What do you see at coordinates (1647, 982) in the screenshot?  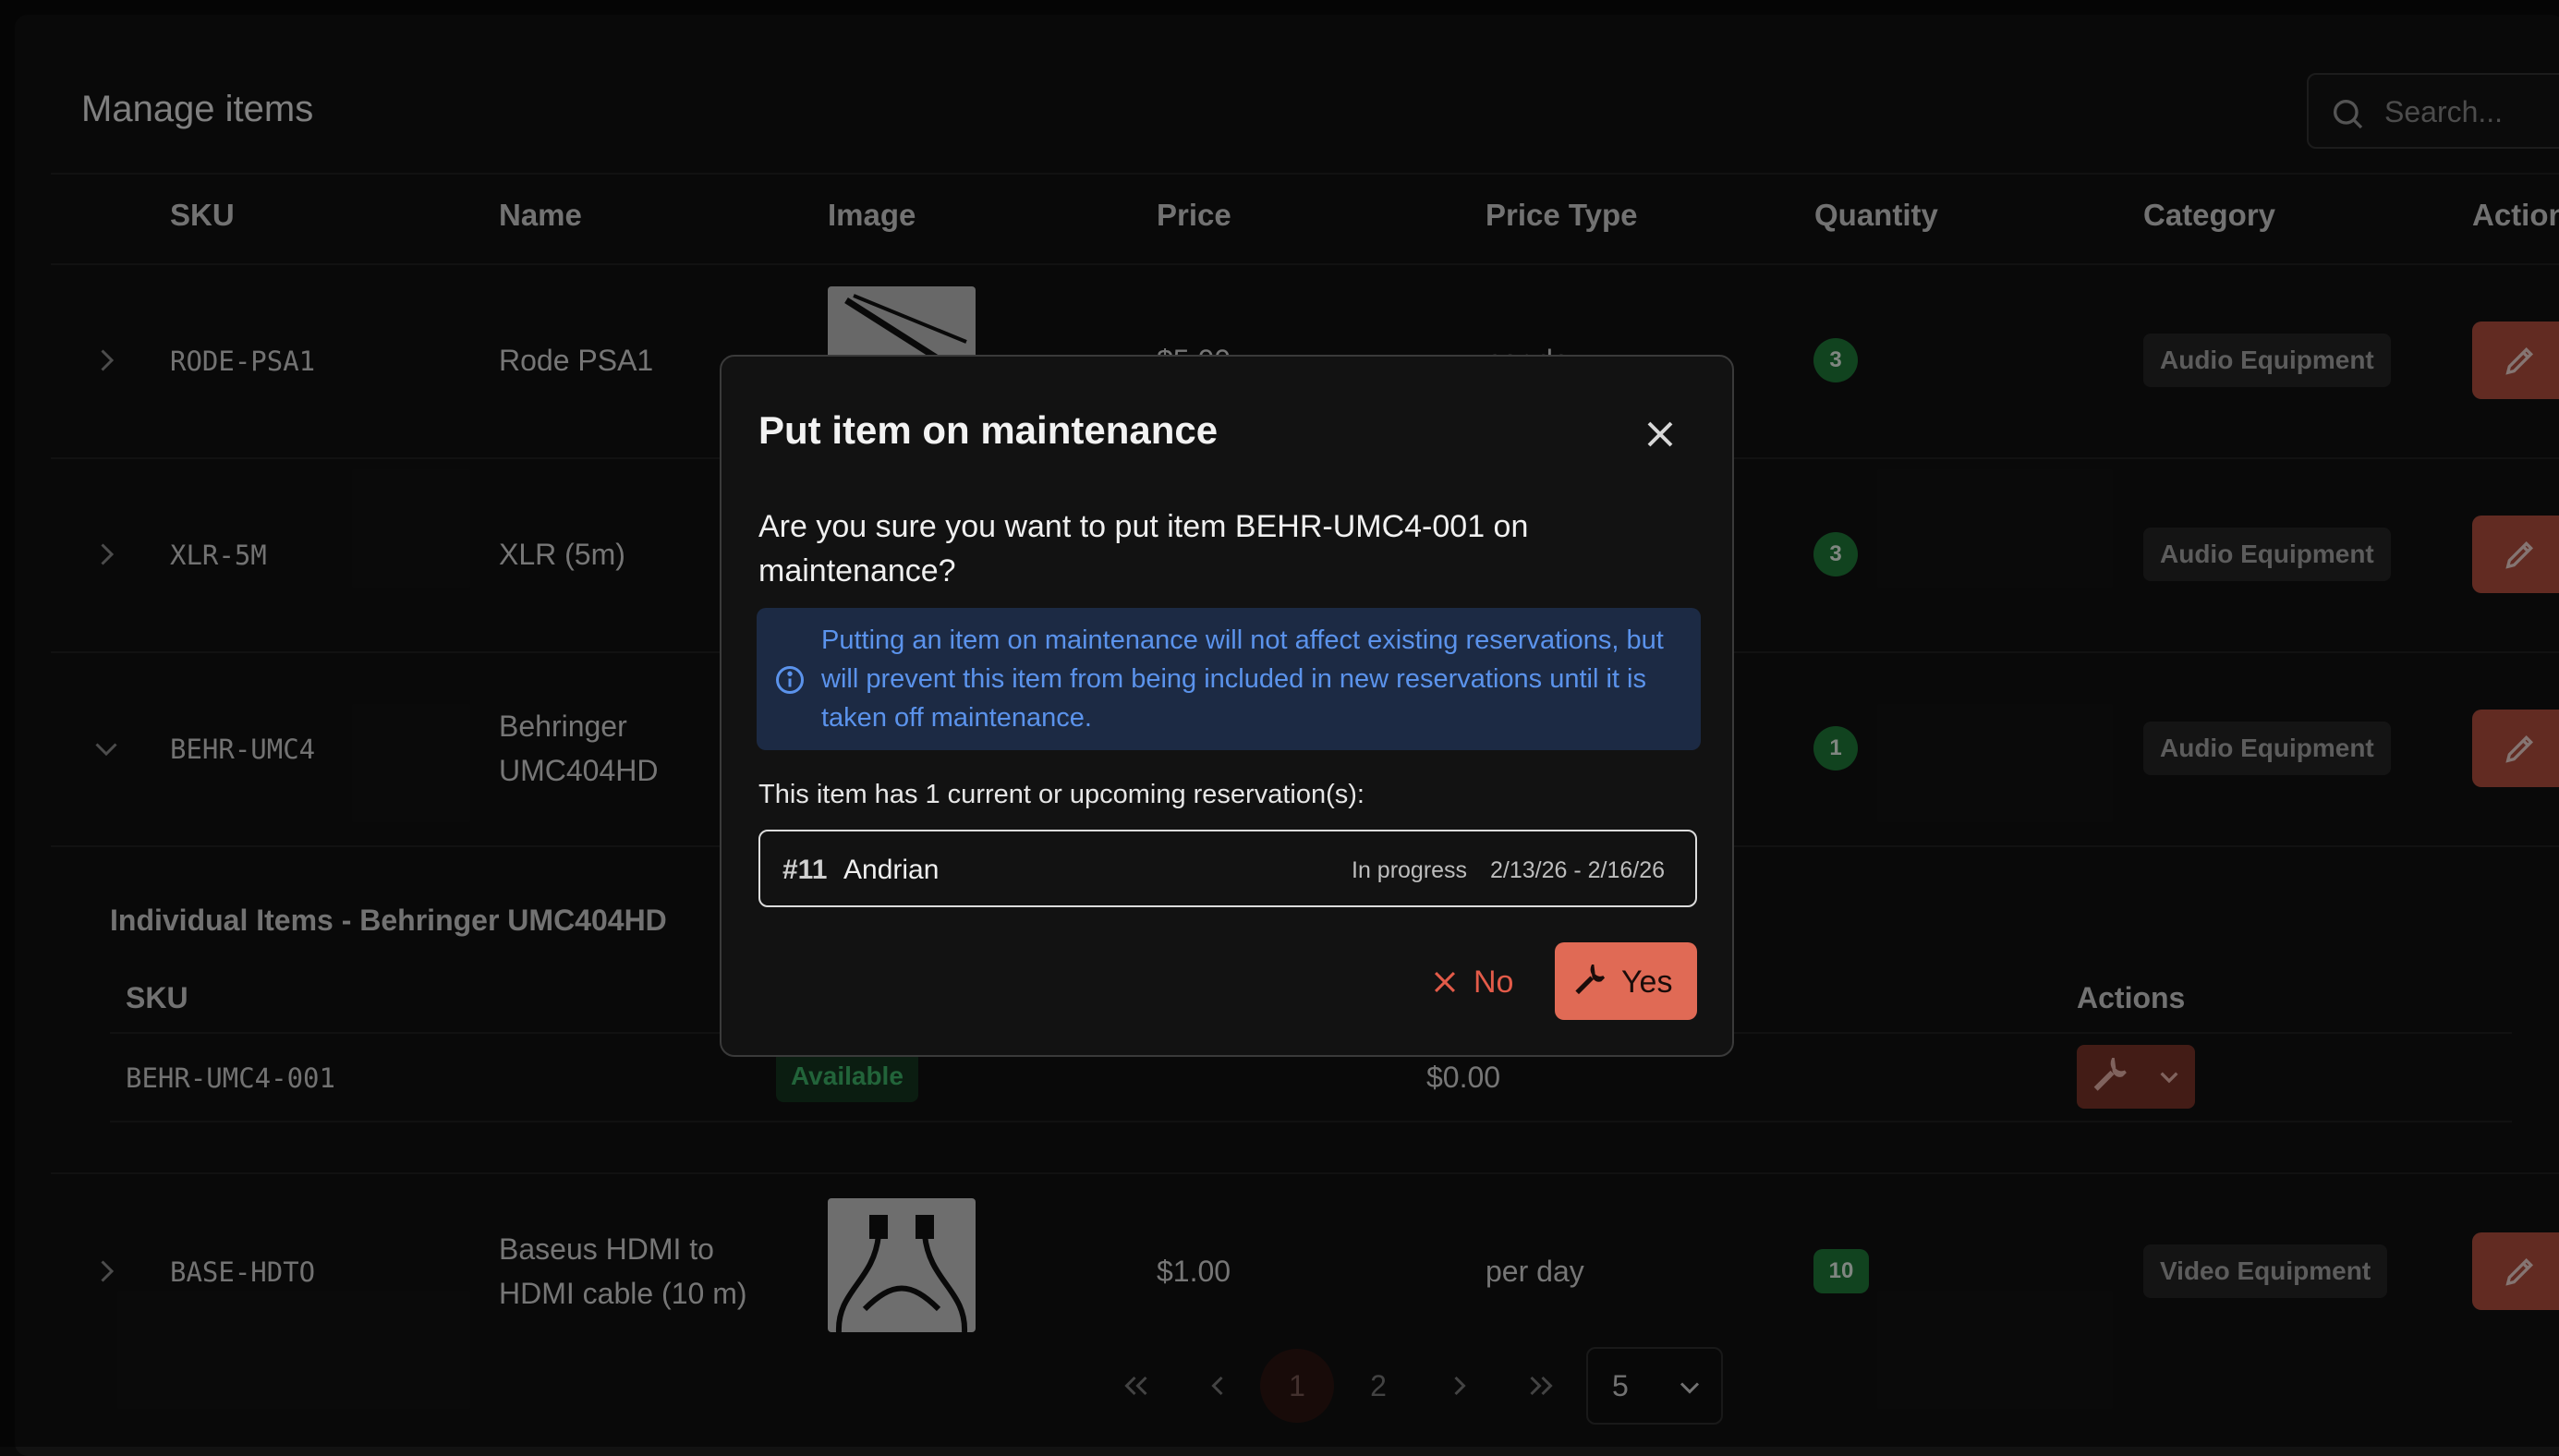 I see `yes-button-label: Yes` at bounding box center [1647, 982].